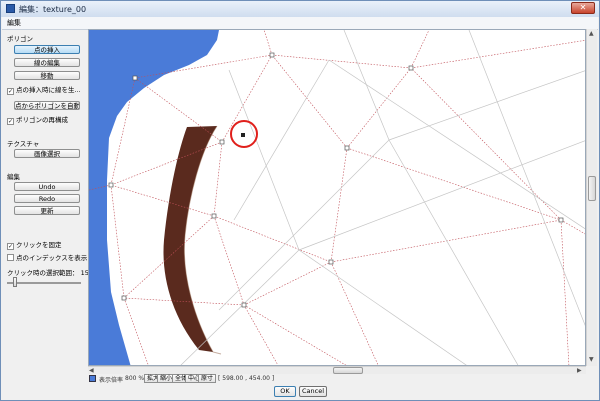  Describe the element at coordinates (47, 153) in the screenshot. I see `select-image-button: 画像選択` at that location.